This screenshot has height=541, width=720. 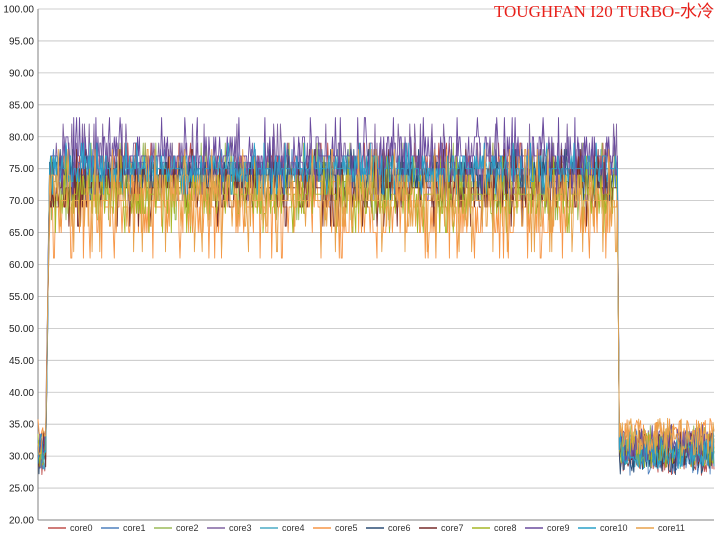 What do you see at coordinates (21, 329) in the screenshot?
I see `y-tick-label: 50.00` at bounding box center [21, 329].